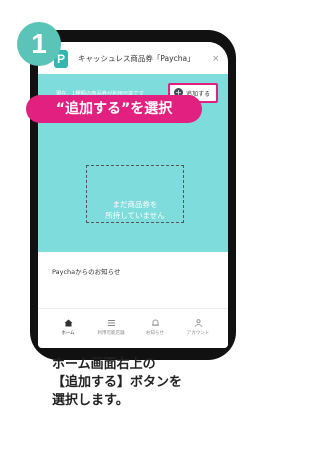  What do you see at coordinates (111, 327) in the screenshot?
I see `tab-stores: 利用可能店舗` at bounding box center [111, 327].